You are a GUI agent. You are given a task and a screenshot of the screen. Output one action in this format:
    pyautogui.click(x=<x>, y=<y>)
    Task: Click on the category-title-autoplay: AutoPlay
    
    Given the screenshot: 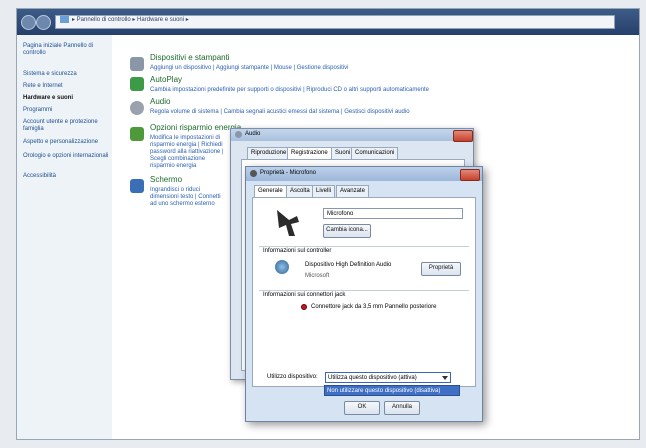 What is the action you would take?
    pyautogui.click(x=166, y=79)
    